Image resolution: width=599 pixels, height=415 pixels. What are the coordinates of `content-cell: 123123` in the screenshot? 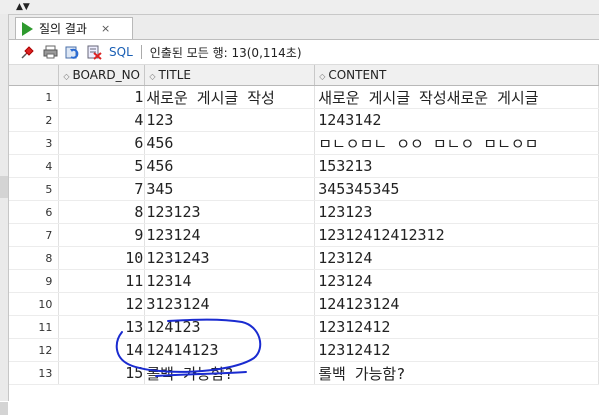 It's located at (456, 212).